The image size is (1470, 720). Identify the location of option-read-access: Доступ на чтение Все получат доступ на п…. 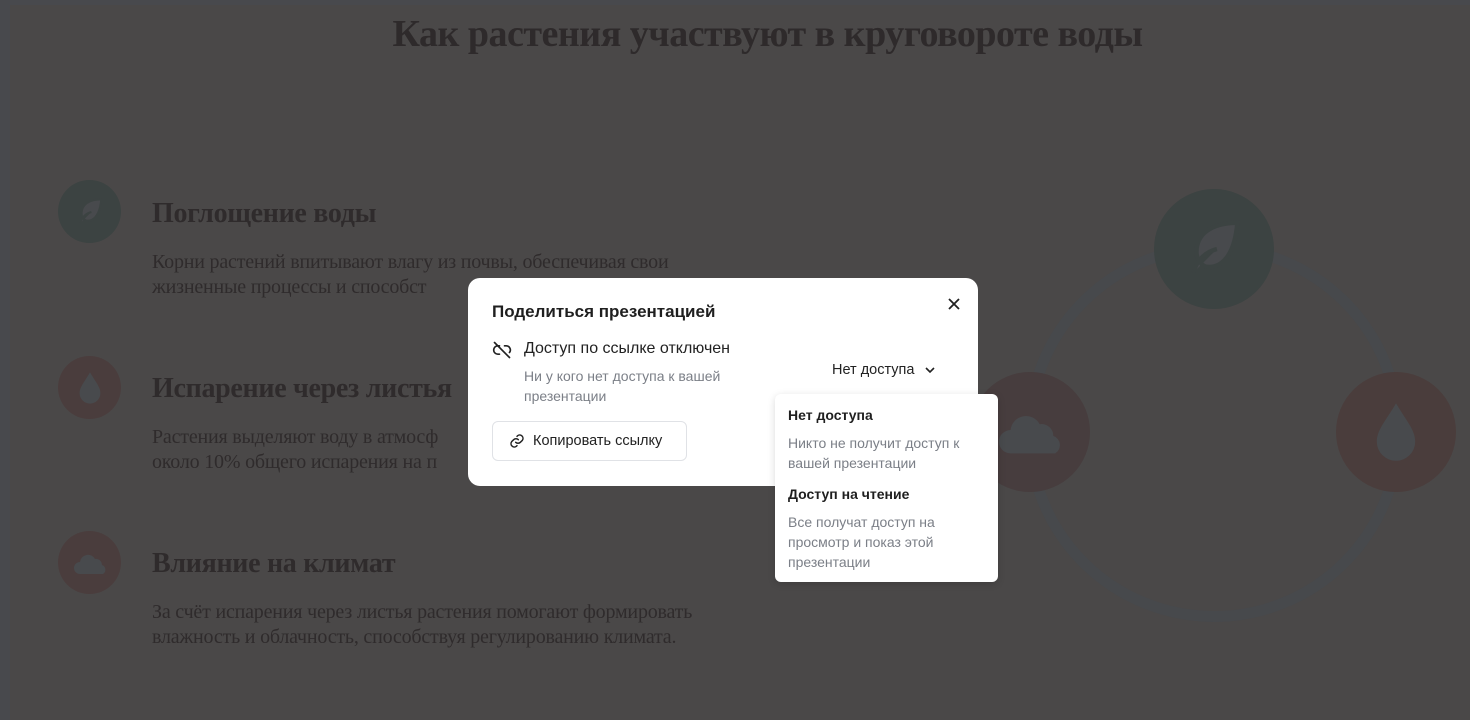
(886, 528).